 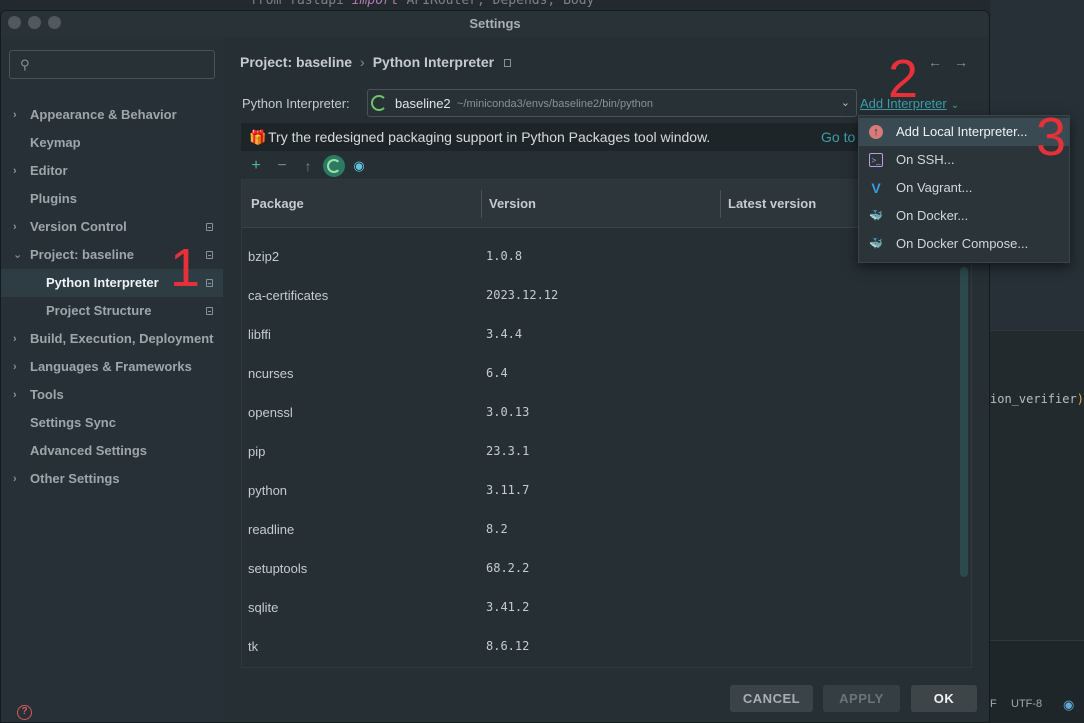 I want to click on table-row: pip 23.3.1, so click(x=606, y=451).